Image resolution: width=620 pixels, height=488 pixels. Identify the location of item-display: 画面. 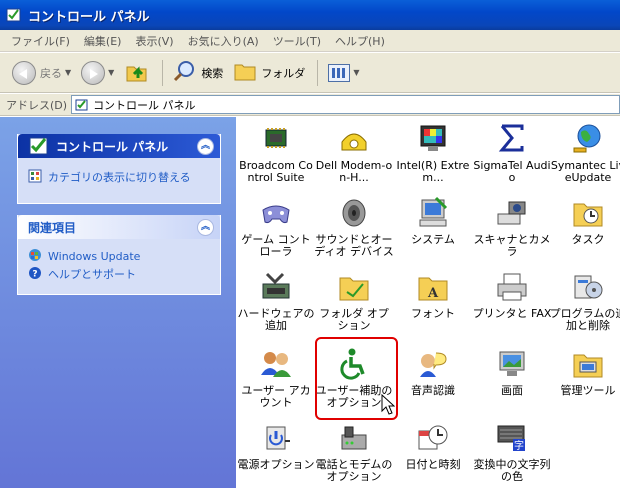
(512, 372).